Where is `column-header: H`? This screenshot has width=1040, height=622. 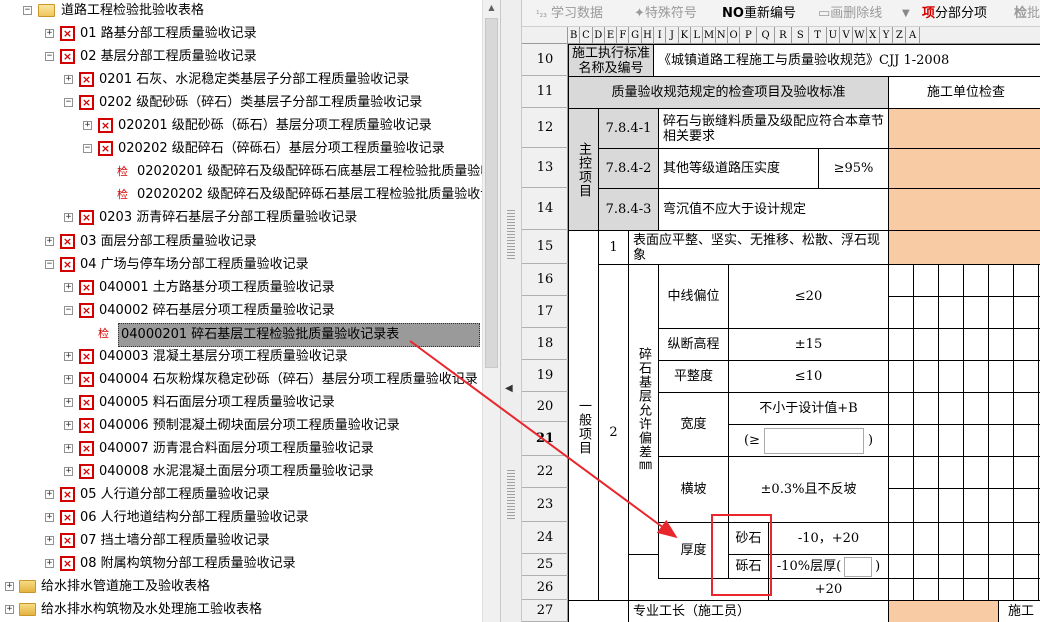 column-header: H is located at coordinates (648, 35).